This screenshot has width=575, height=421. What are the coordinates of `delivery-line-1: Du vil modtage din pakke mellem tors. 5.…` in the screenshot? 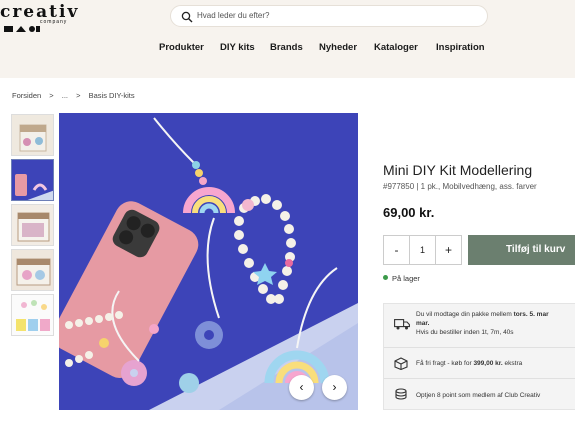 It's located at (482, 314).